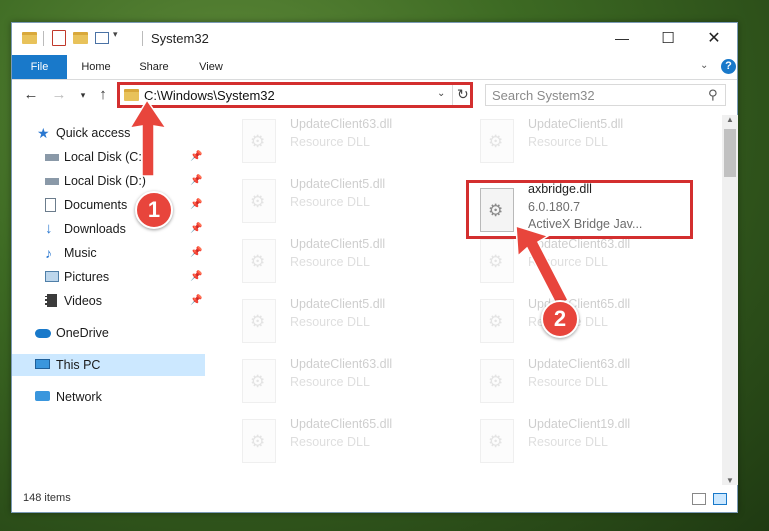  What do you see at coordinates (560, 319) in the screenshot?
I see `step-marker-2: 2` at bounding box center [560, 319].